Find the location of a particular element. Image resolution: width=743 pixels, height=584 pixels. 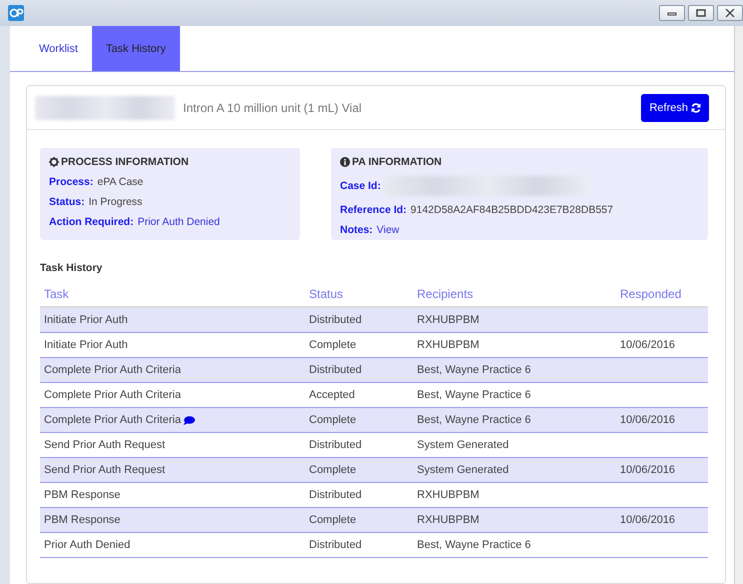

scrollbar is located at coordinates (738, 305).